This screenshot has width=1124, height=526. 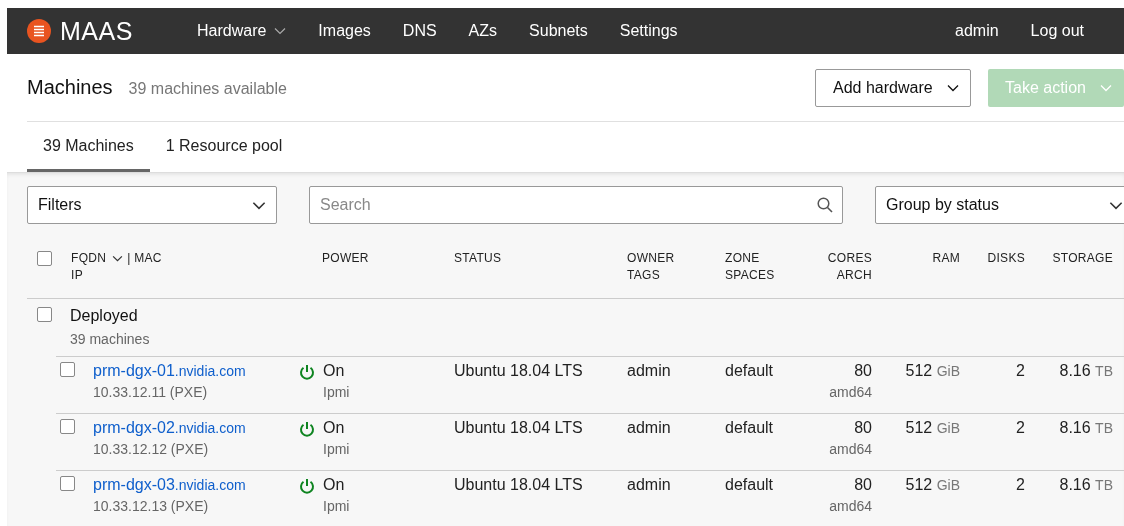 What do you see at coordinates (169, 485) in the screenshot?
I see `machine-link: prm-dgx-03.nvidia.com` at bounding box center [169, 485].